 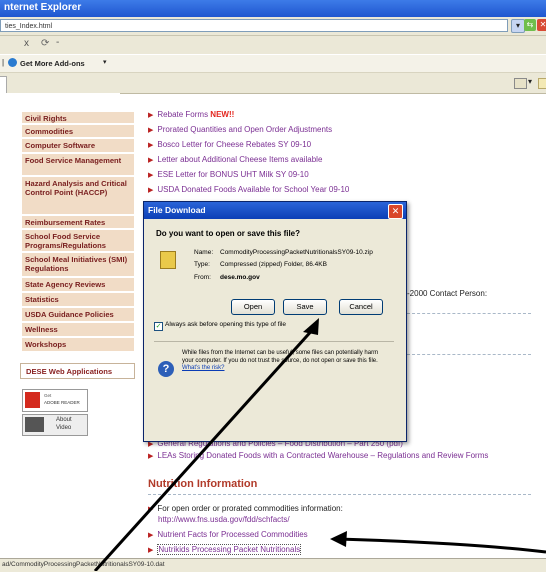 I want to click on save-button: Save, so click(x=305, y=307).